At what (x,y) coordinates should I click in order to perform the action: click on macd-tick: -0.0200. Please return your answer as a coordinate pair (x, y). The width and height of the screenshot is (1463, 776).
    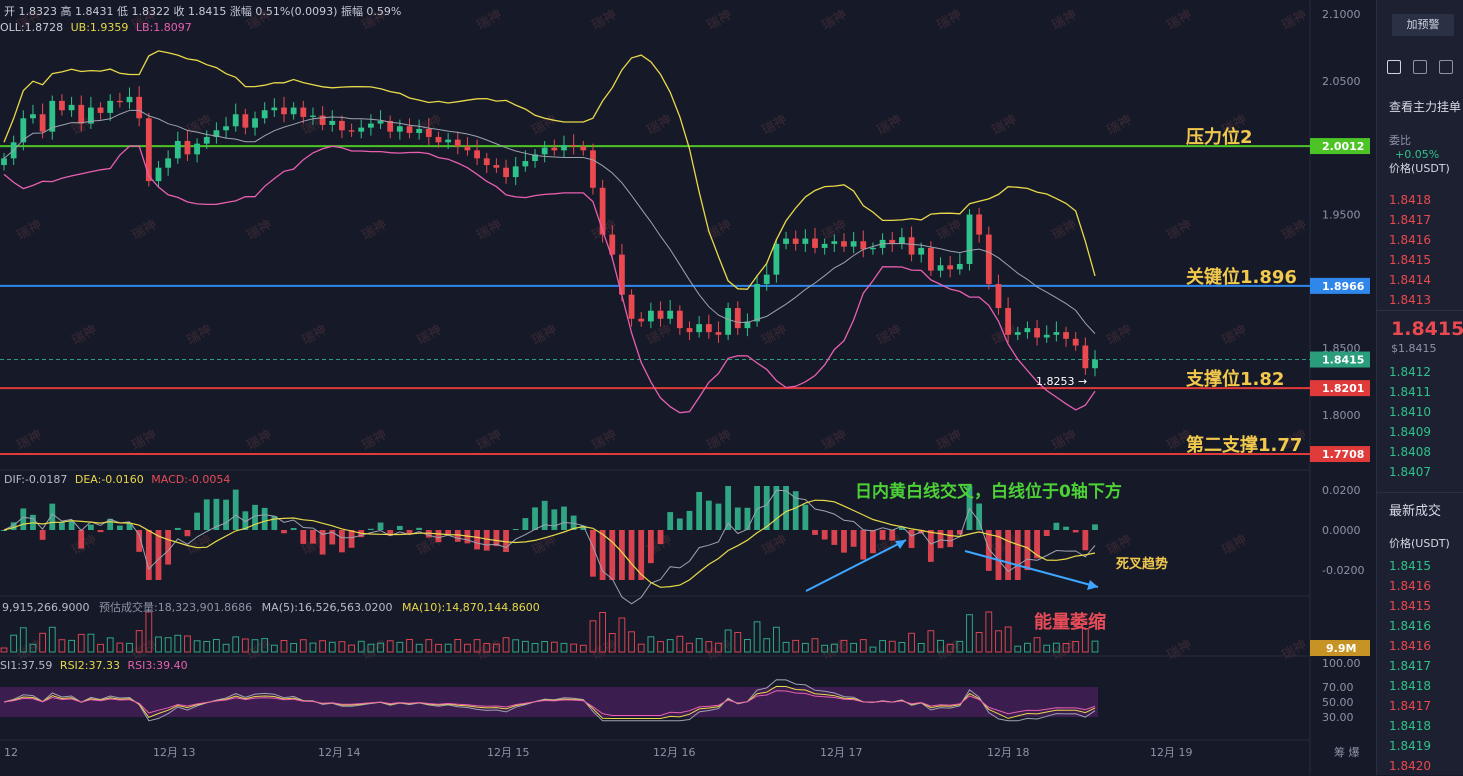
    Looking at the image, I should click on (1343, 570).